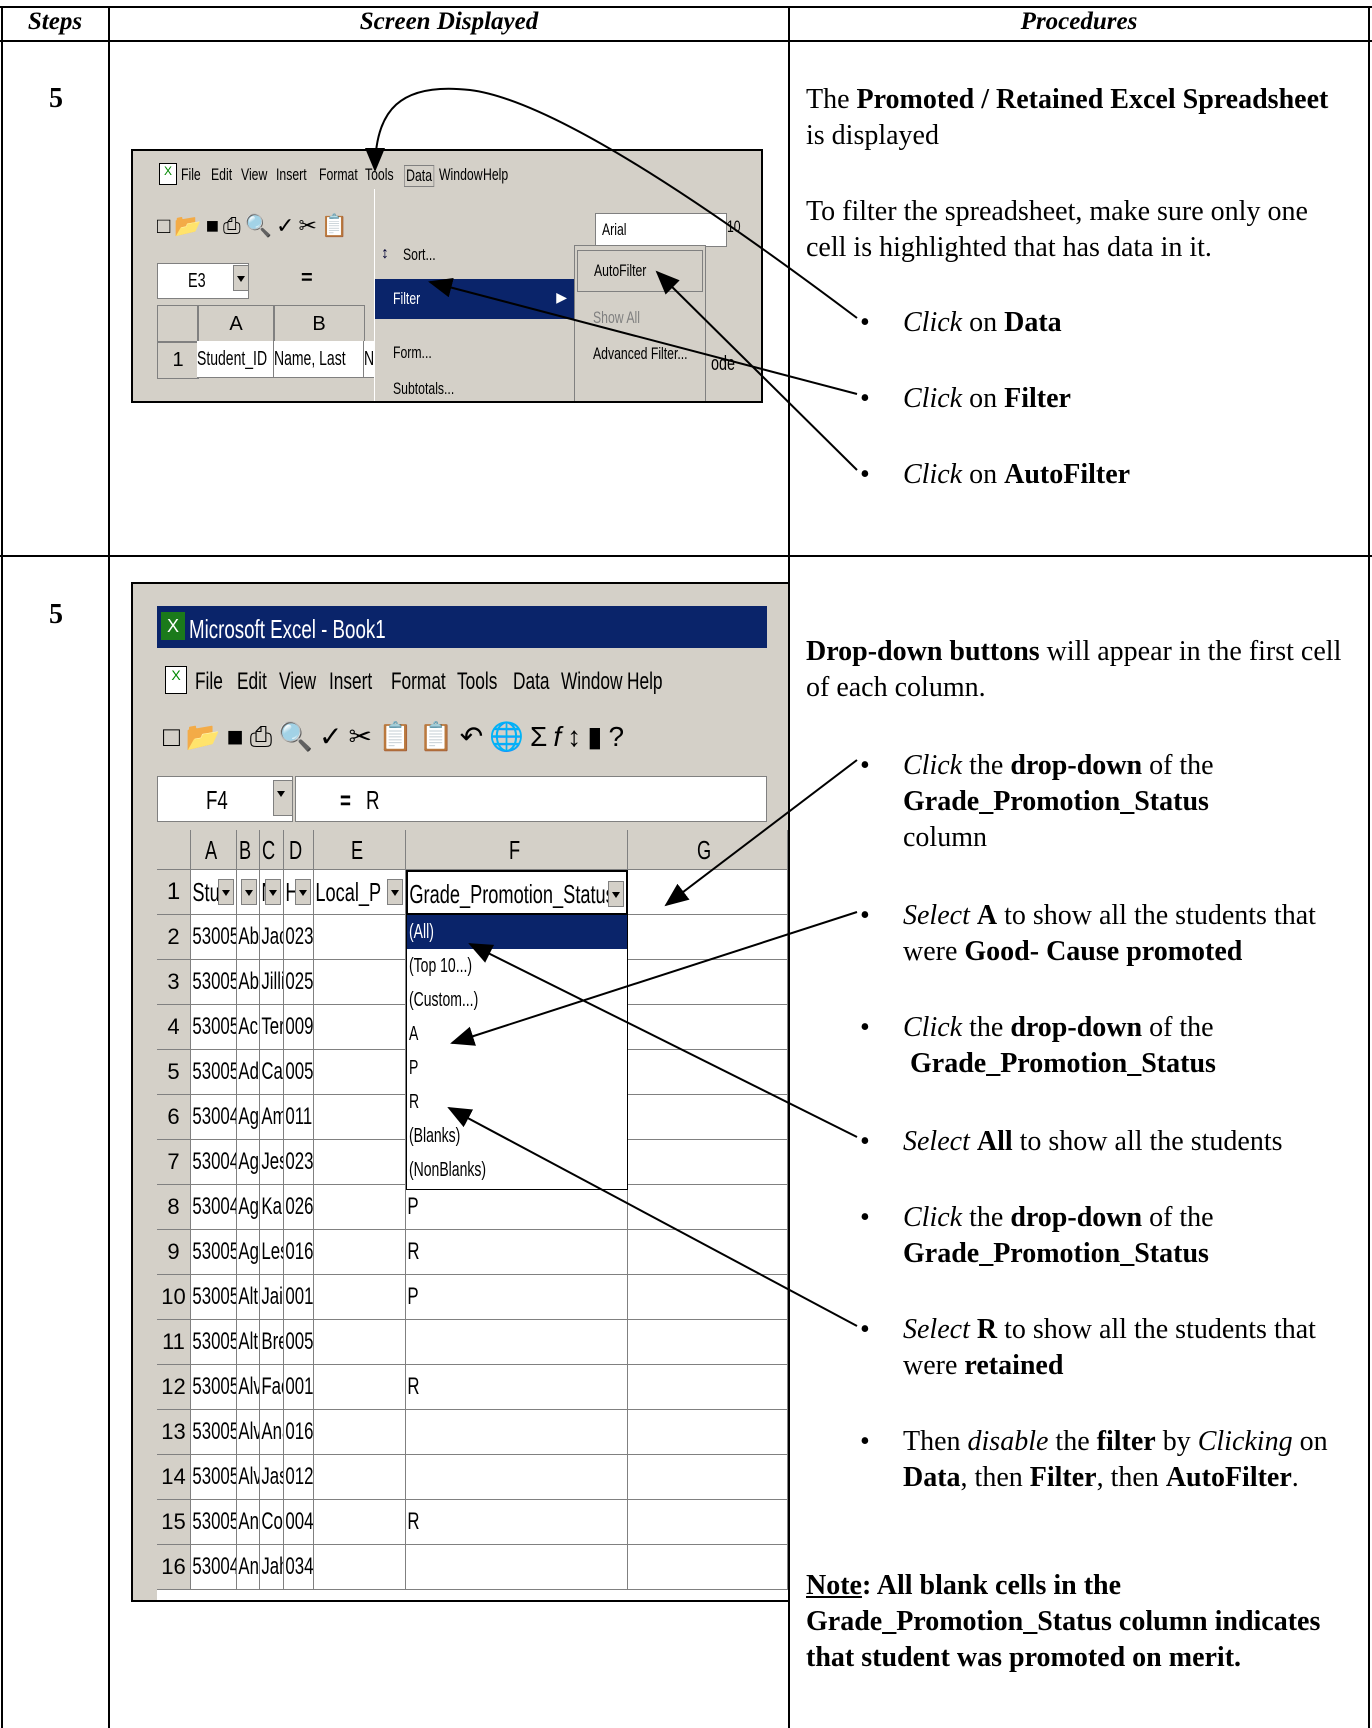 This screenshot has height=1728, width=1372. Describe the element at coordinates (272, 892) in the screenshot. I see `header-cell-2: N` at that location.